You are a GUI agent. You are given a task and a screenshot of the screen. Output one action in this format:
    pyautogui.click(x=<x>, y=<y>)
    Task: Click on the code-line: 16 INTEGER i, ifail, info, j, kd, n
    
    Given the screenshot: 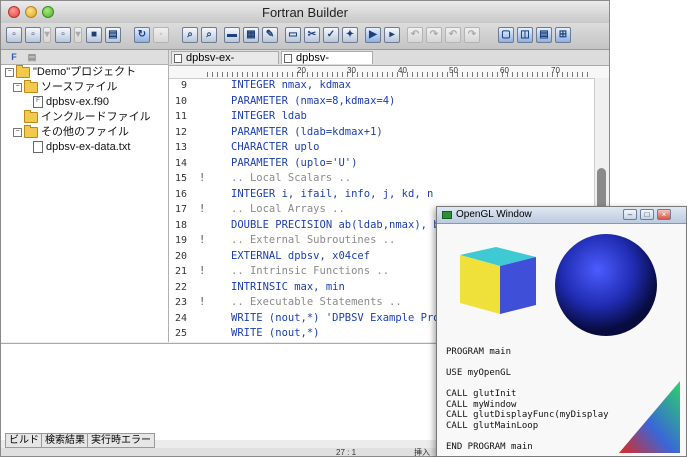 What is the action you would take?
    pyautogui.click(x=381, y=195)
    